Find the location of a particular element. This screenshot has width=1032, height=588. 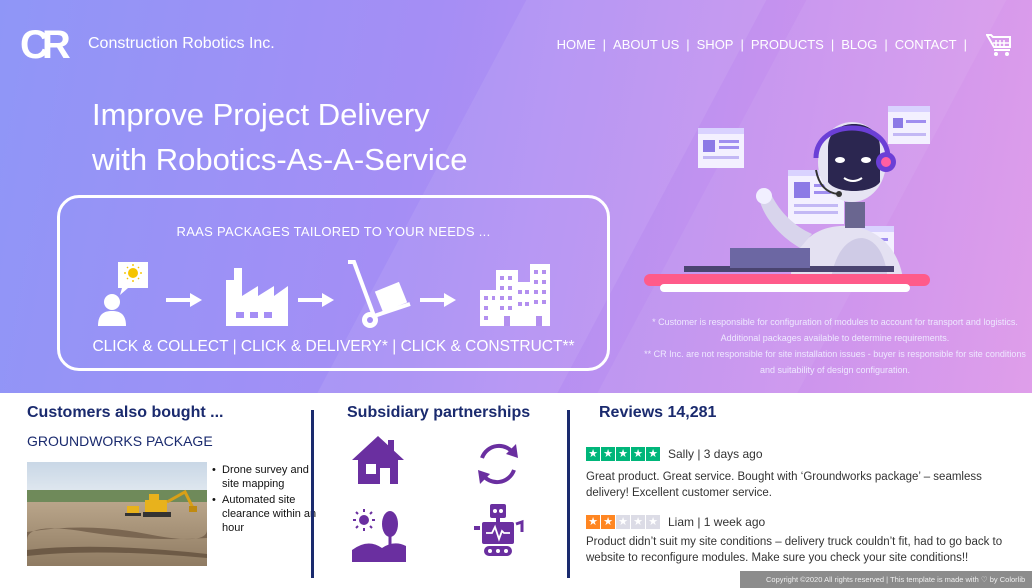

excavator-icon is located at coordinates (133, 511).